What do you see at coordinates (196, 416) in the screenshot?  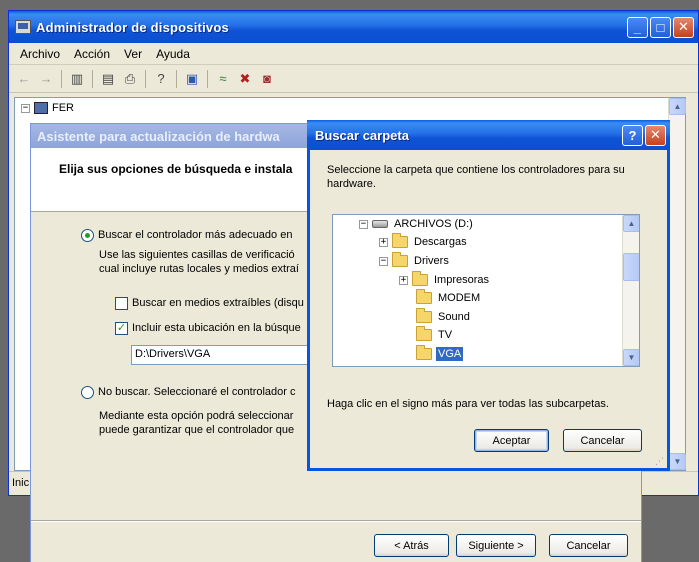 I see `option-nosearch-desc-line-1: Mediante esta opción podrá seleccionar` at bounding box center [196, 416].